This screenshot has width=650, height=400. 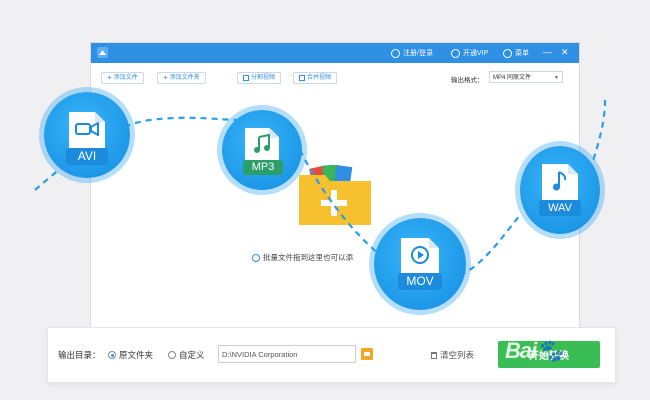 I want to click on output-dir-label: 输出目录：, so click(x=79, y=355).